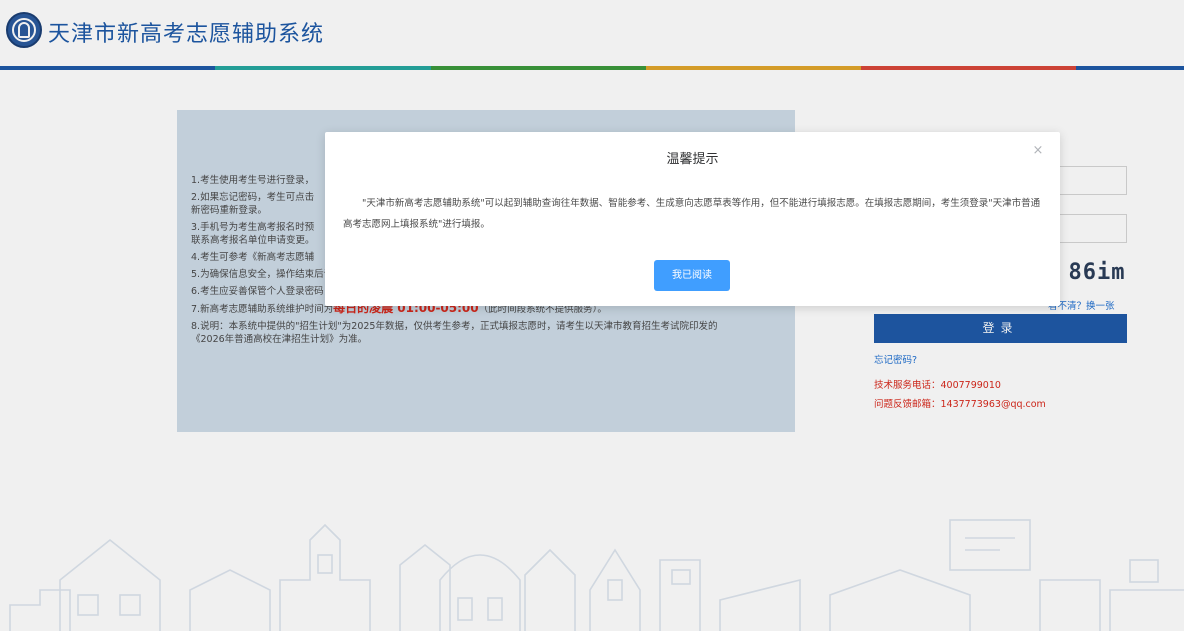 Image resolution: width=1184 pixels, height=631 pixels. I want to click on header-color-bar, so click(592, 68).